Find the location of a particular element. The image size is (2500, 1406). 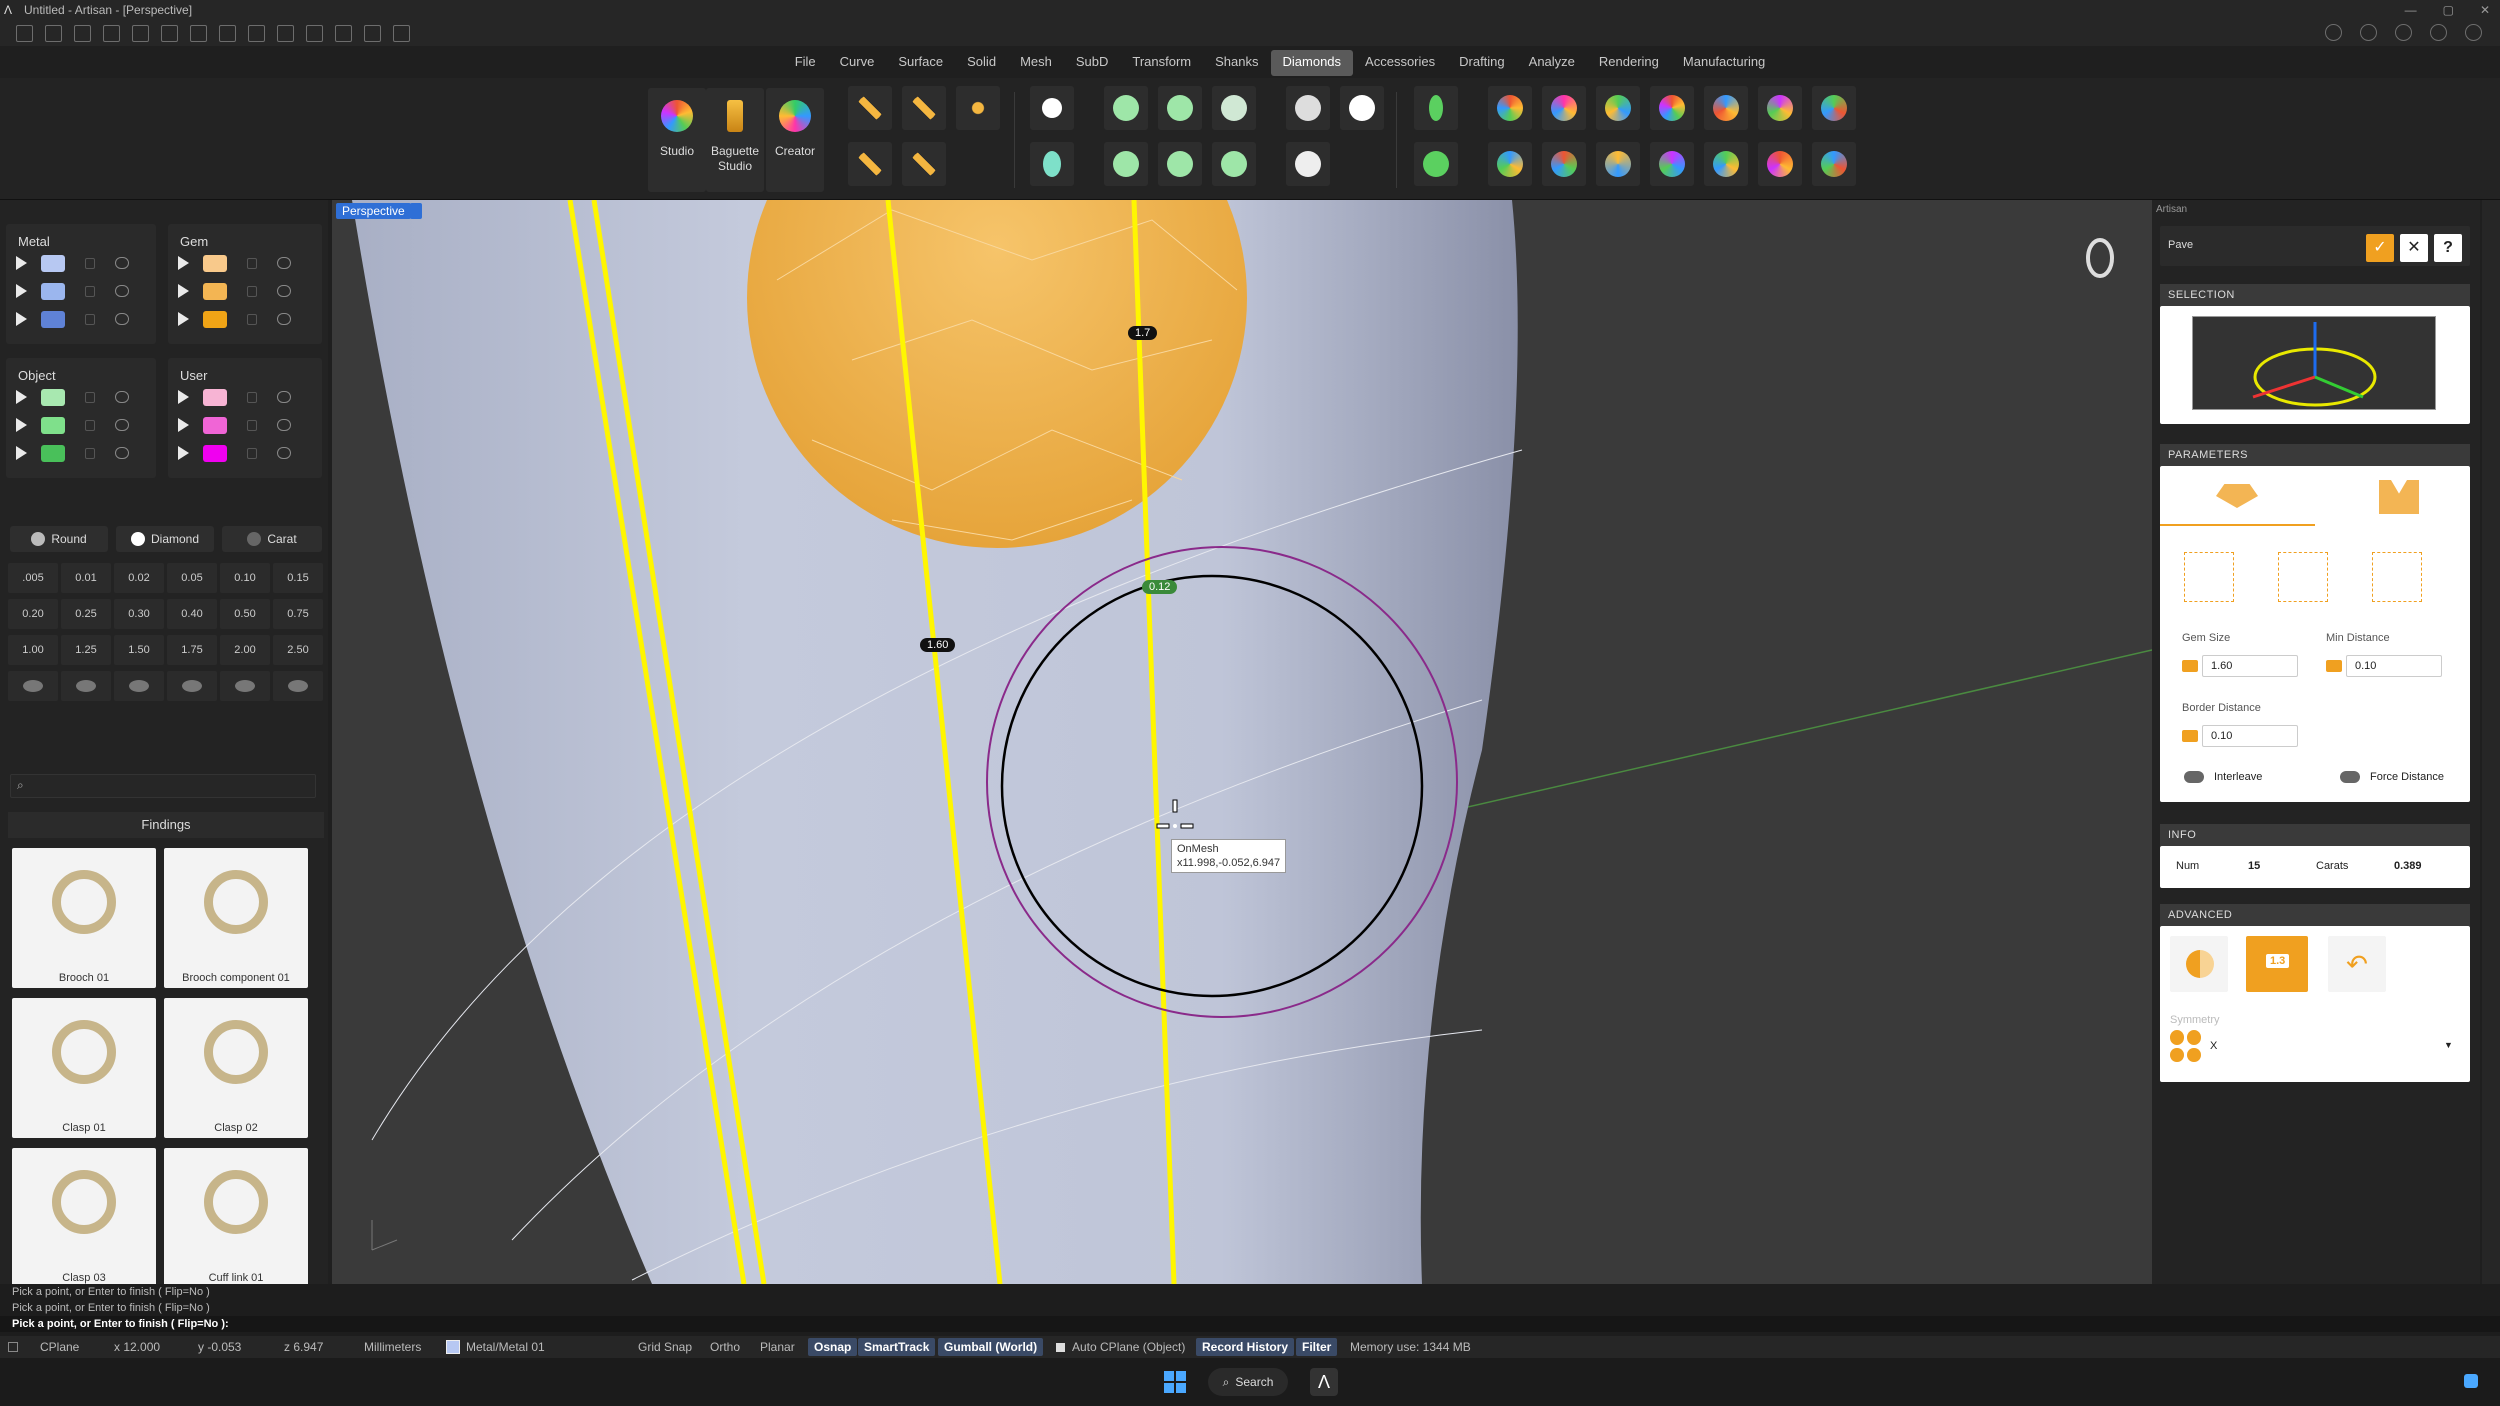

interleave-toggle is located at coordinates (2194, 777).